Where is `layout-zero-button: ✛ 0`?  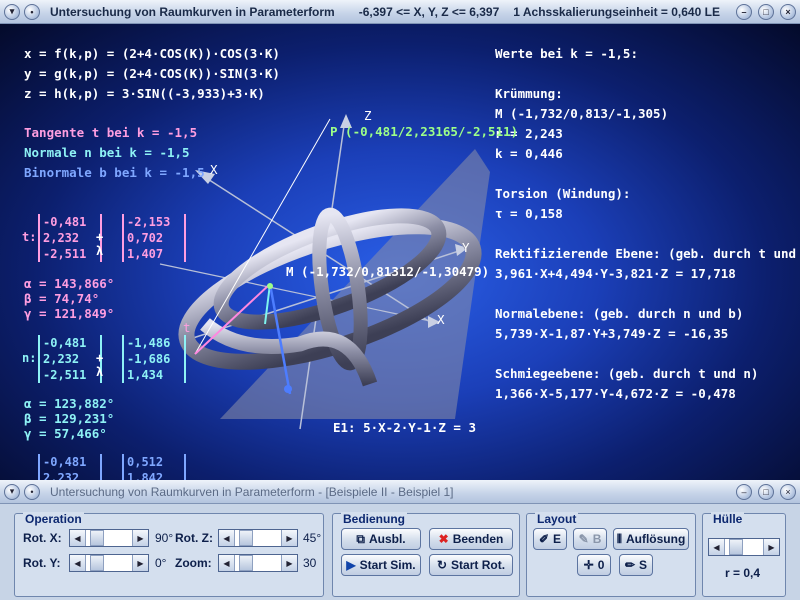 layout-zero-button: ✛ 0 is located at coordinates (594, 565).